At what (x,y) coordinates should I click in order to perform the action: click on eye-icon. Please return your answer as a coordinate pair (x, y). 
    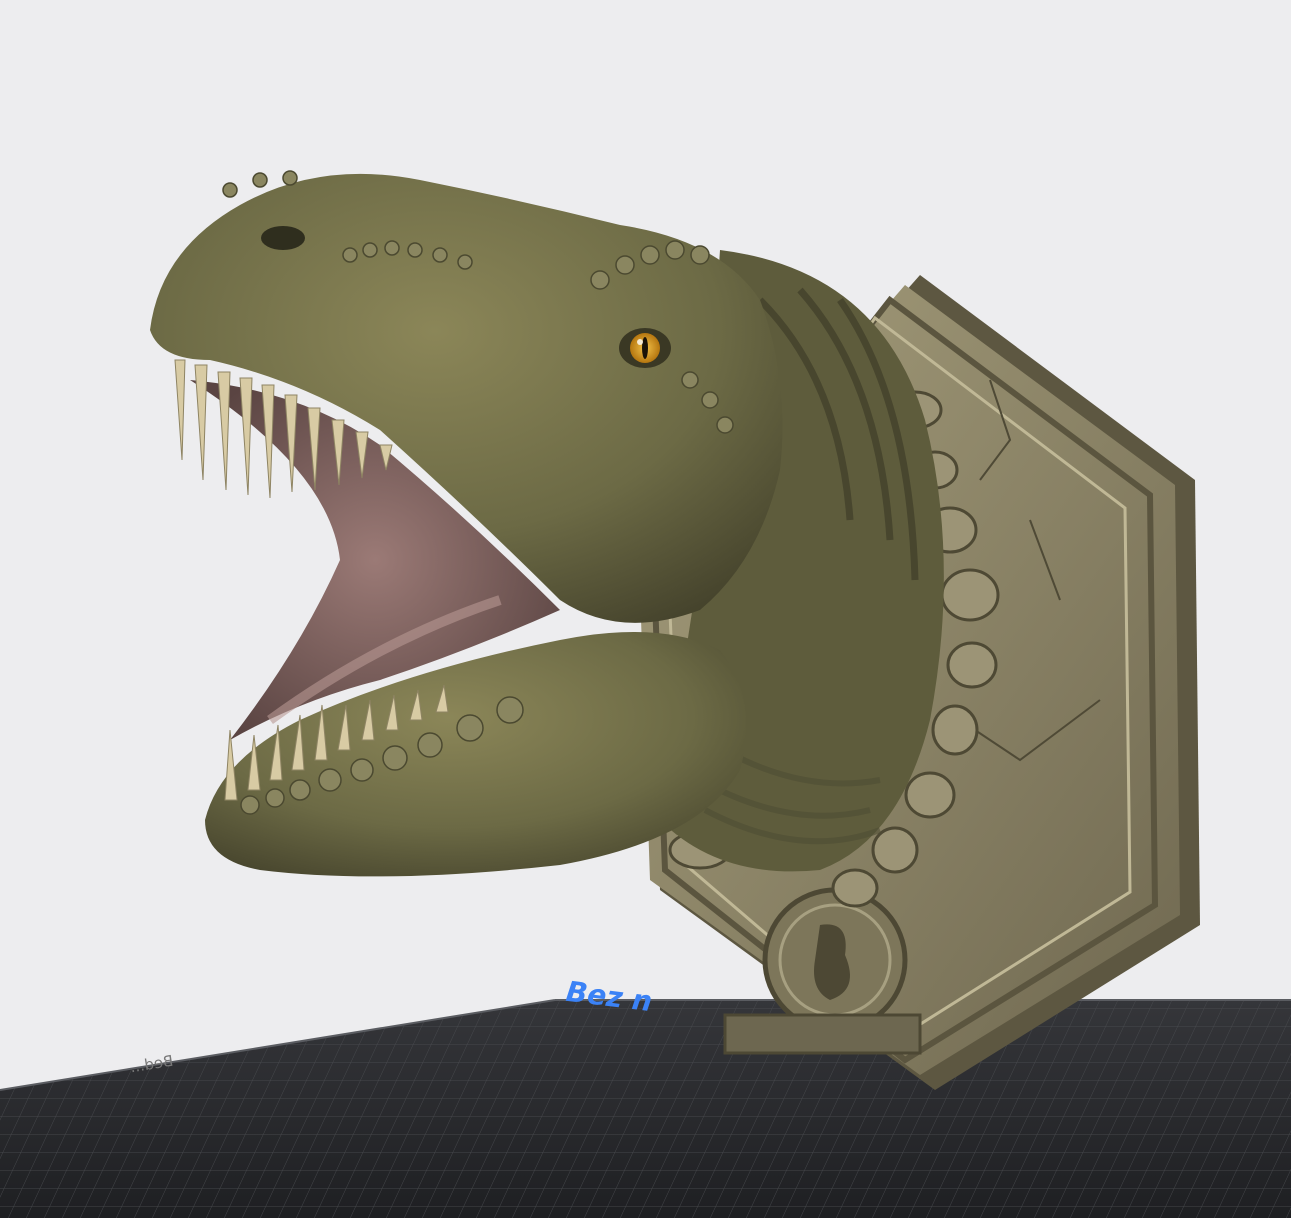
    Looking at the image, I should click on (645, 348).